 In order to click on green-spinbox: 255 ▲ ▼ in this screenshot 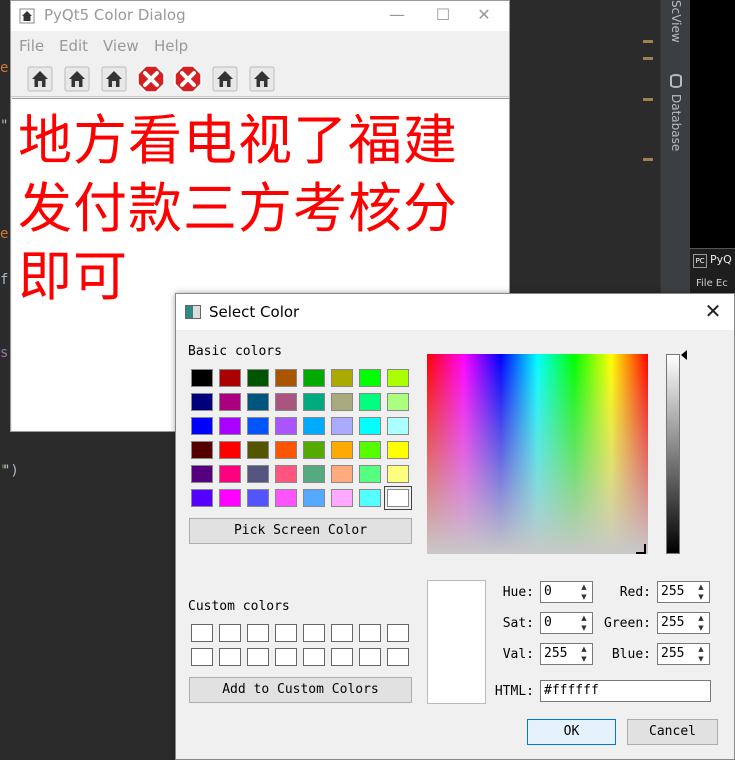, I will do `click(683, 623)`.